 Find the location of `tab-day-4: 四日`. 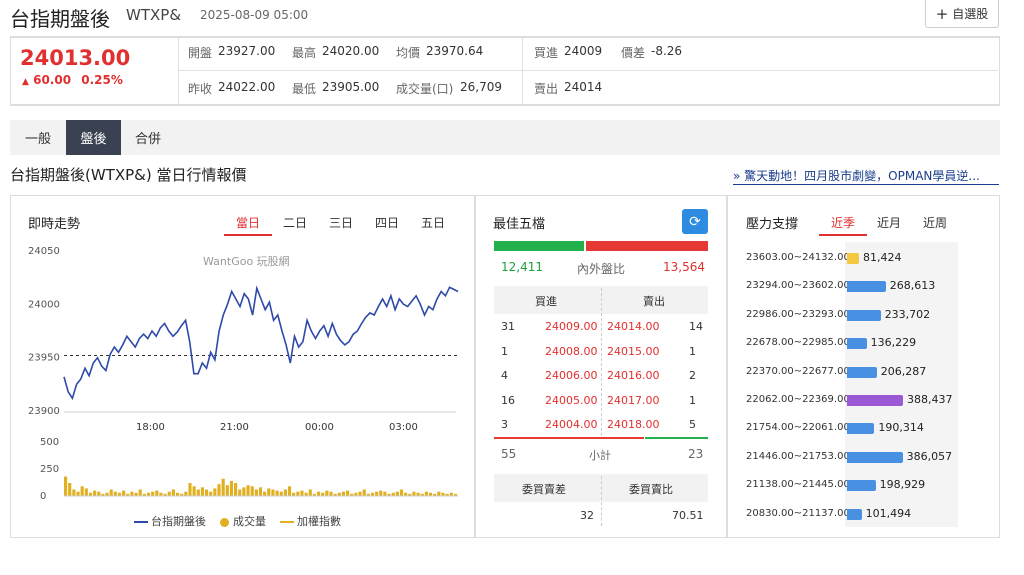

tab-day-4: 四日 is located at coordinates (387, 222).